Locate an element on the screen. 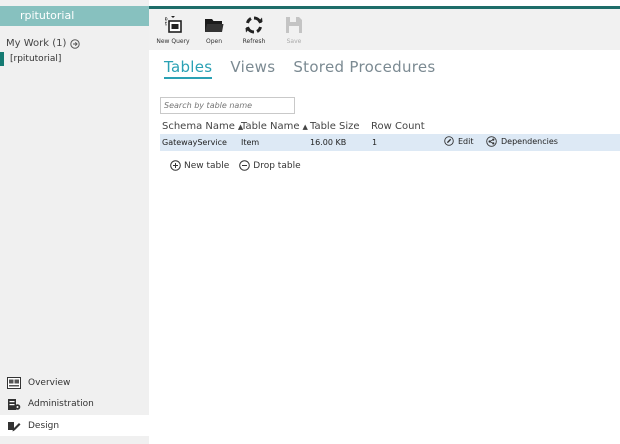 The height and width of the screenshot is (444, 620). tab-stored-procedures: Stored Procedures is located at coordinates (364, 68).